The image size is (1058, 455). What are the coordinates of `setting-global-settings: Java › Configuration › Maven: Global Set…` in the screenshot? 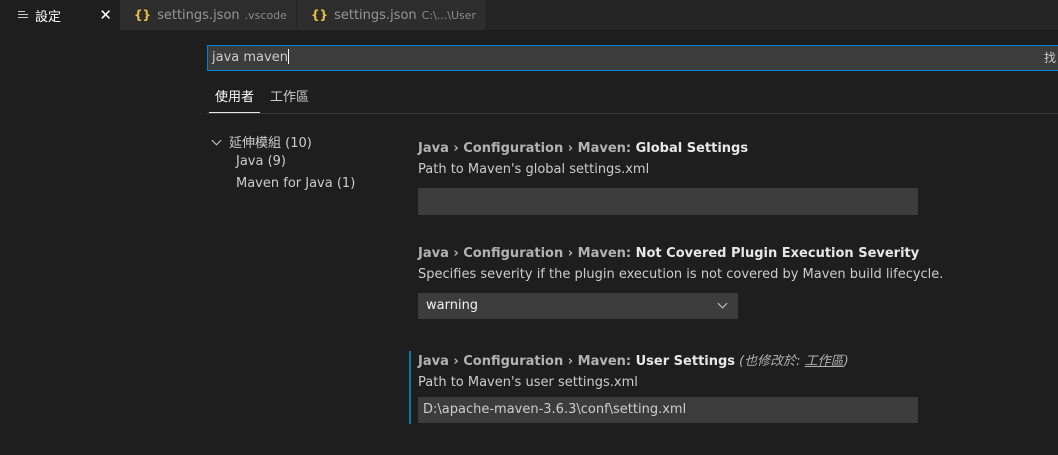 It's located at (668, 178).